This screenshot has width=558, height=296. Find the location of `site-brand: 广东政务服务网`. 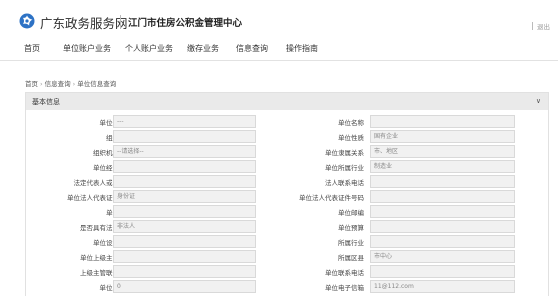

site-brand: 广东政务服务网 is located at coordinates (84, 22).